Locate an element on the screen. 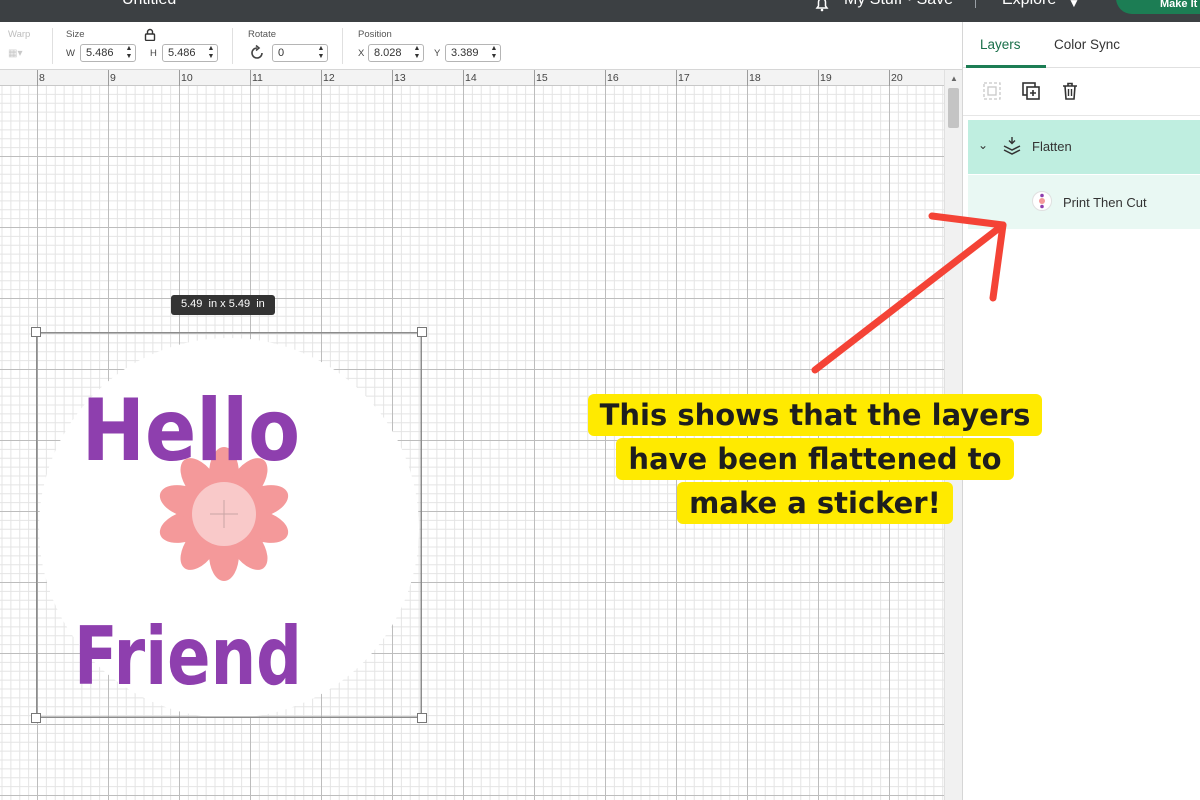 This screenshot has height=800, width=1200. resize-handle-top-right is located at coordinates (422, 332).